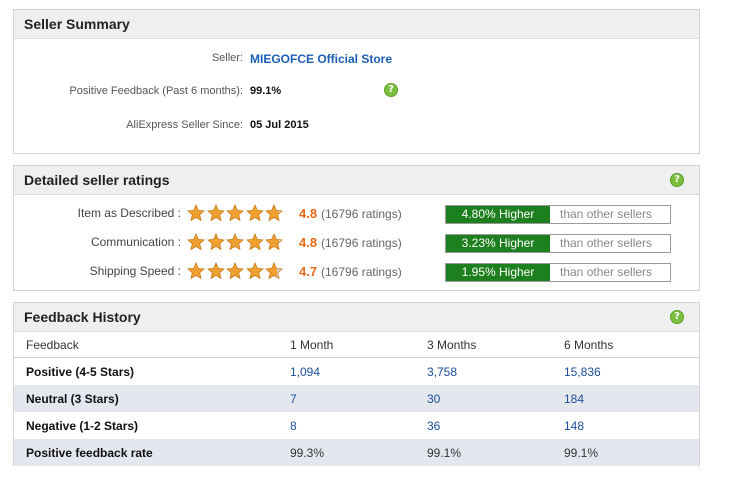  What do you see at coordinates (312, 345) in the screenshot?
I see `column-header-1-month: 1 Month` at bounding box center [312, 345].